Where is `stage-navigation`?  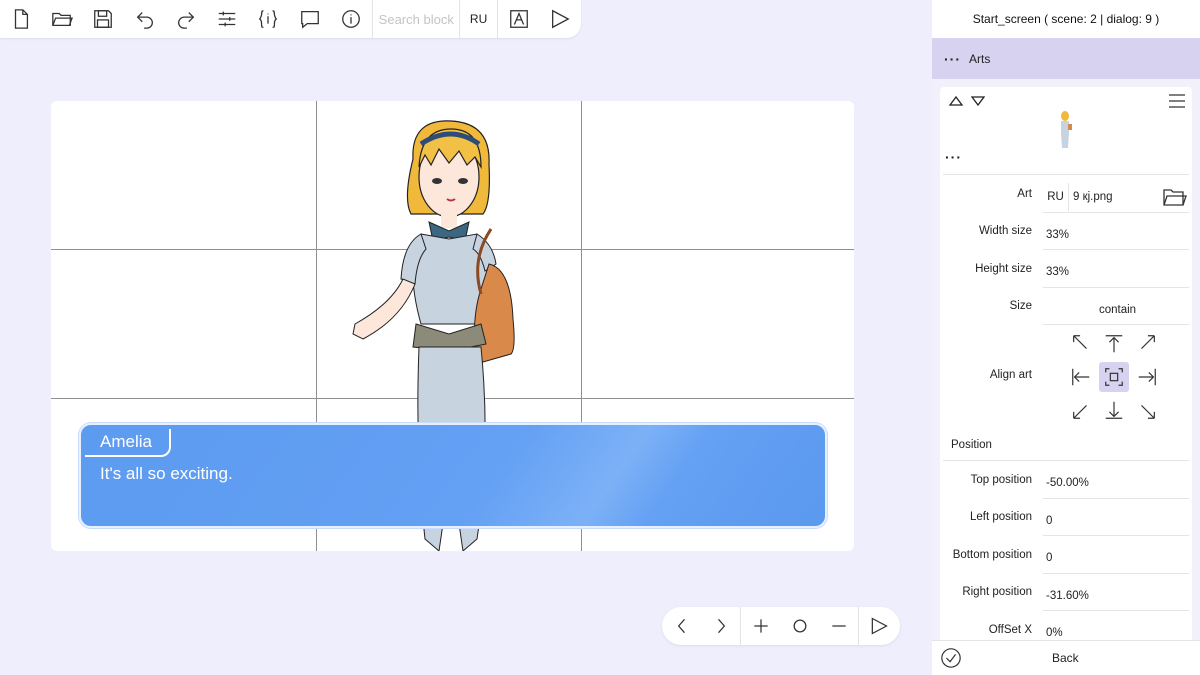 stage-navigation is located at coordinates (781, 626).